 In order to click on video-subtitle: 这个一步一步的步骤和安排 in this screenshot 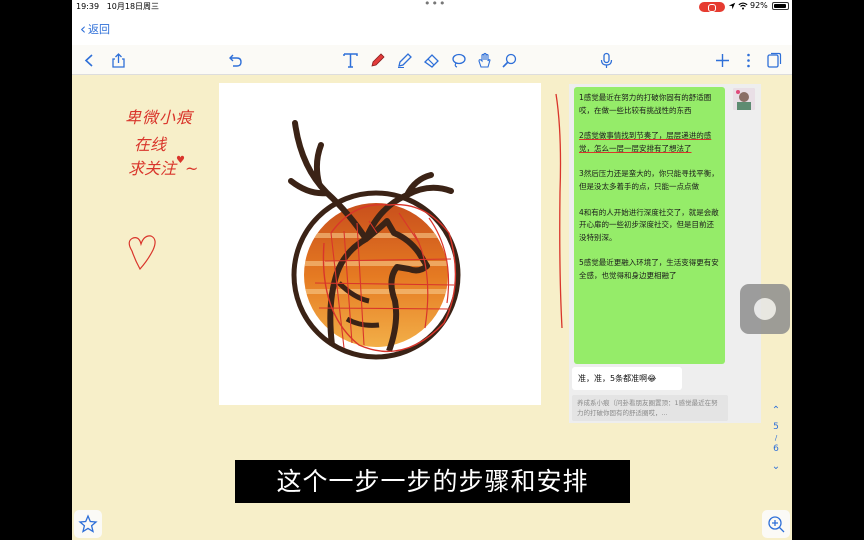, I will do `click(432, 481)`.